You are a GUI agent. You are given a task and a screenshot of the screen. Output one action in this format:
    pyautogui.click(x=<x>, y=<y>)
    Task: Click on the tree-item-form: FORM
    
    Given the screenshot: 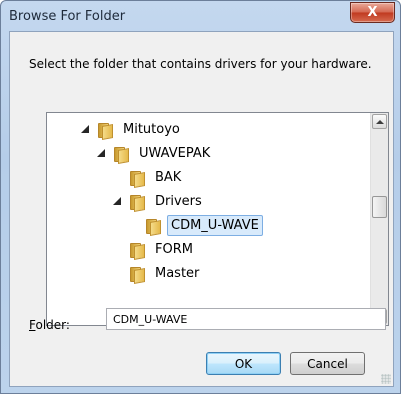 What is the action you would take?
    pyautogui.click(x=163, y=249)
    